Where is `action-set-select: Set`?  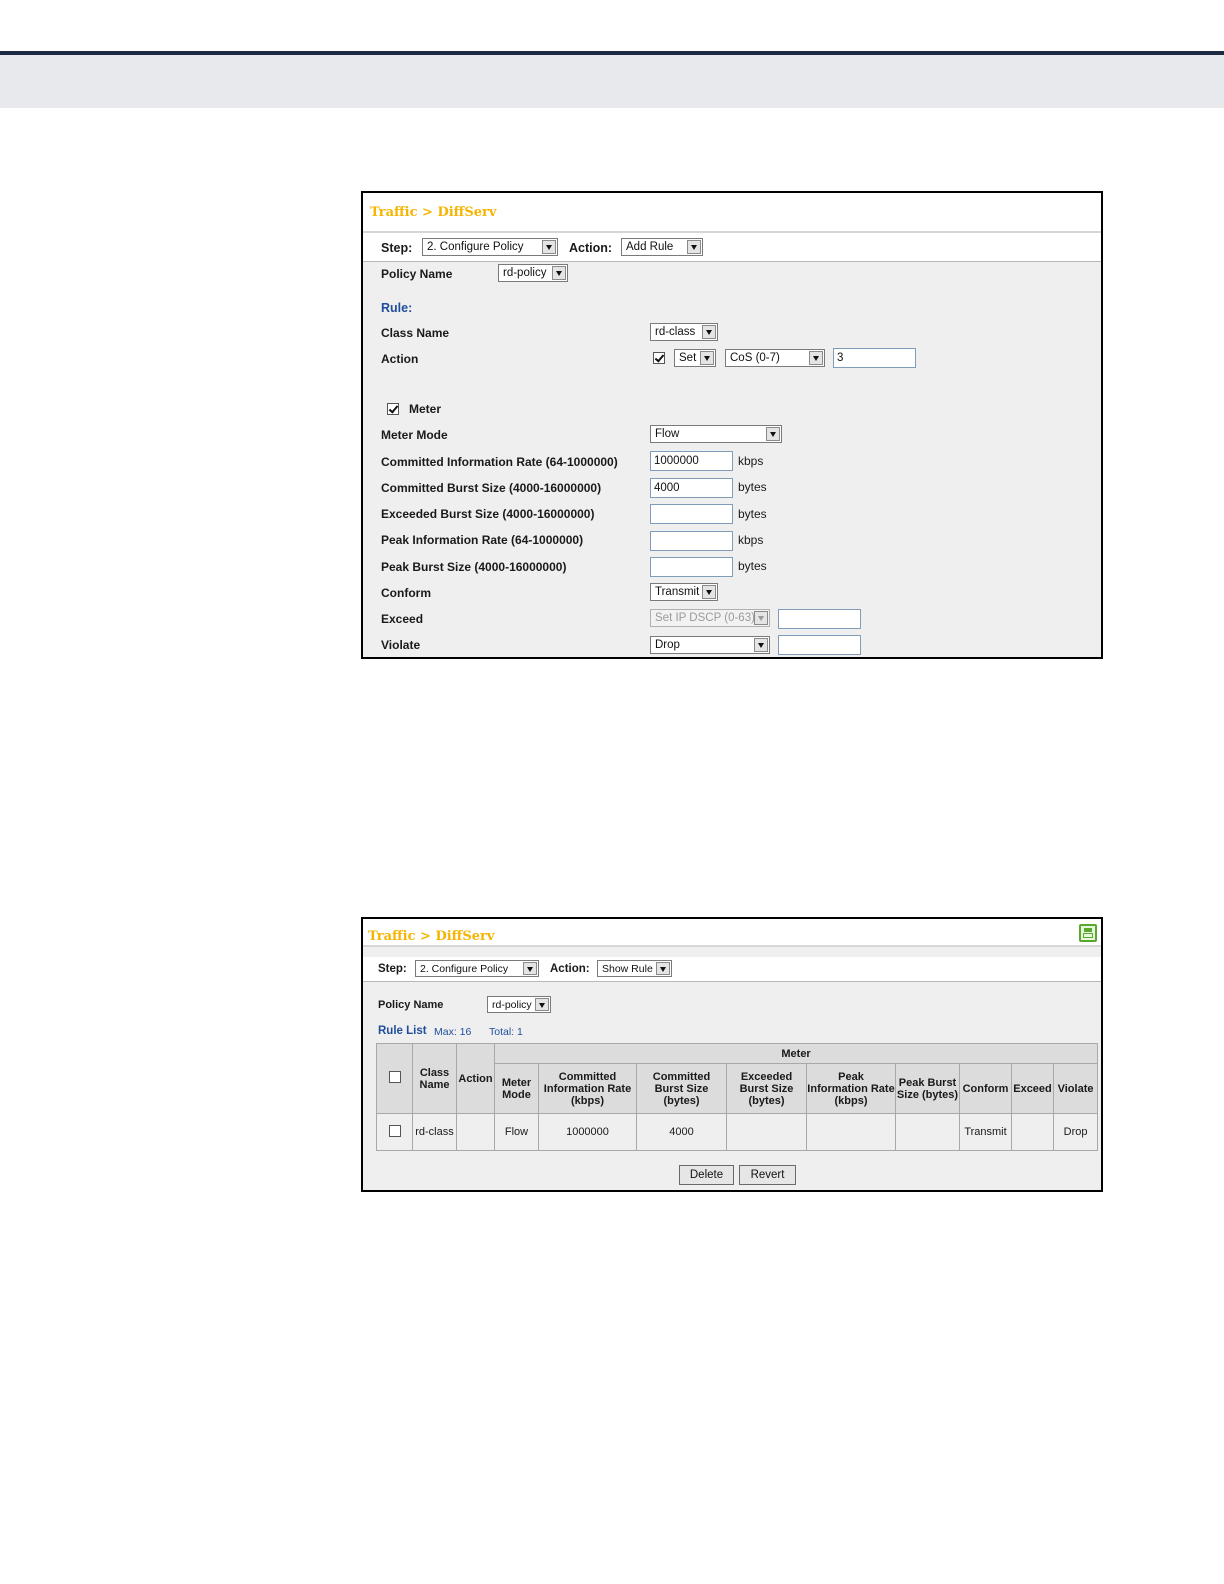 action-set-select: Set is located at coordinates (695, 358).